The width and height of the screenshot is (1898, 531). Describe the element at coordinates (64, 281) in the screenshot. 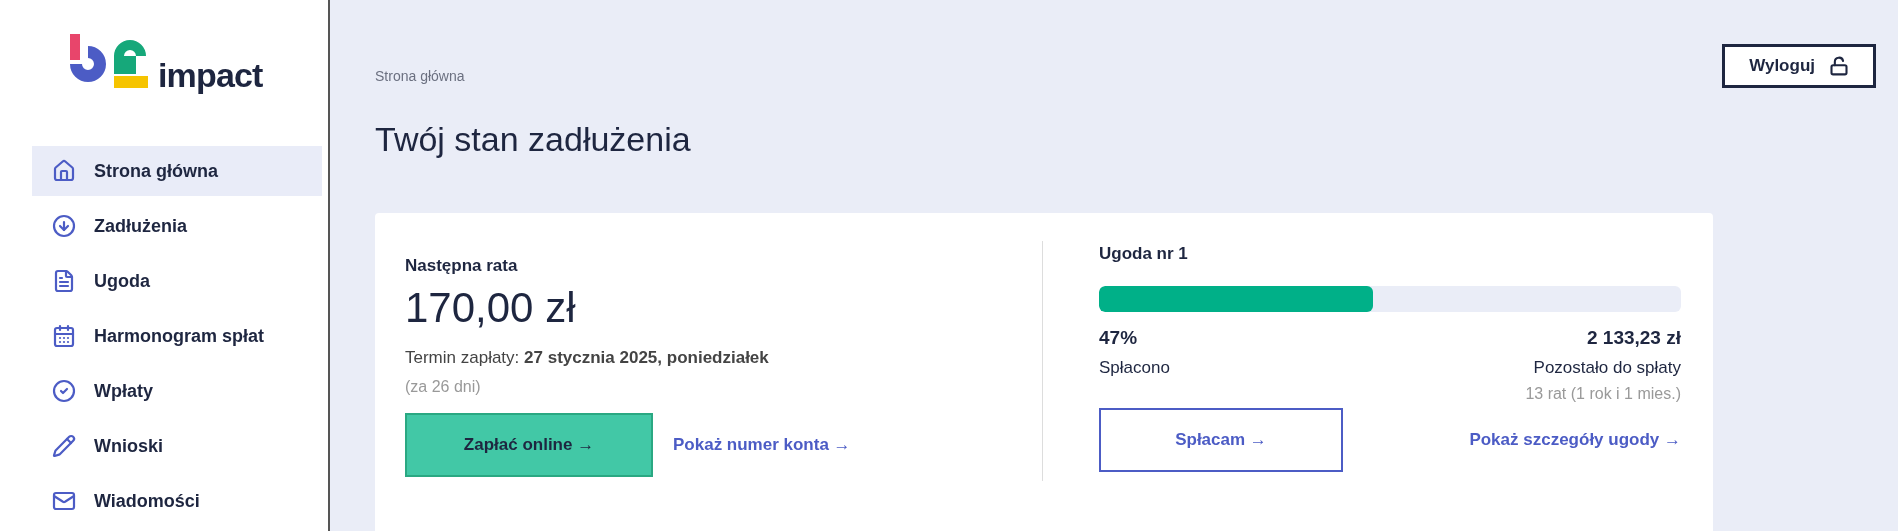

I see `document-icon` at that location.